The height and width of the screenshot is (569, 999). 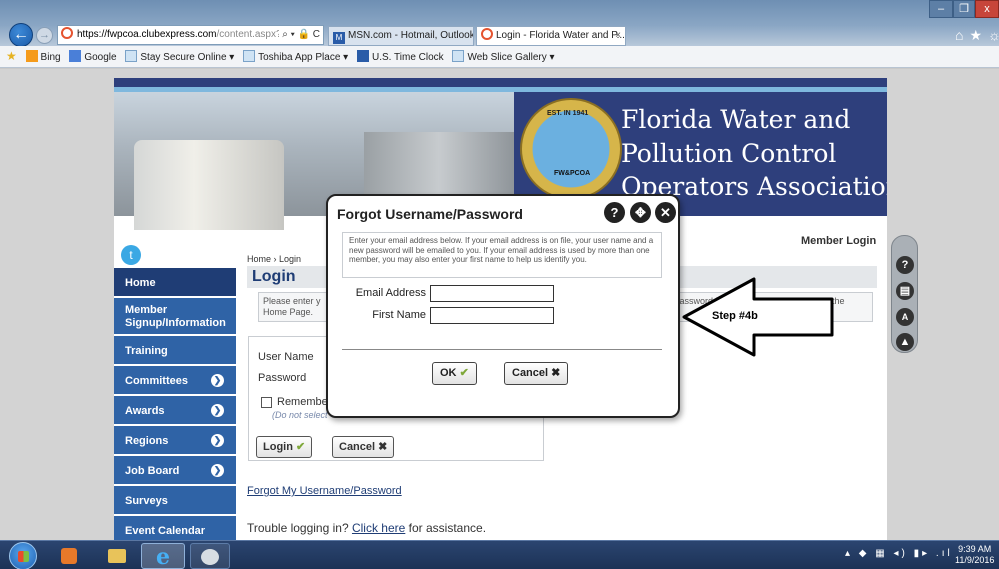 I want to click on member-login-label: Member Login, so click(x=838, y=241).